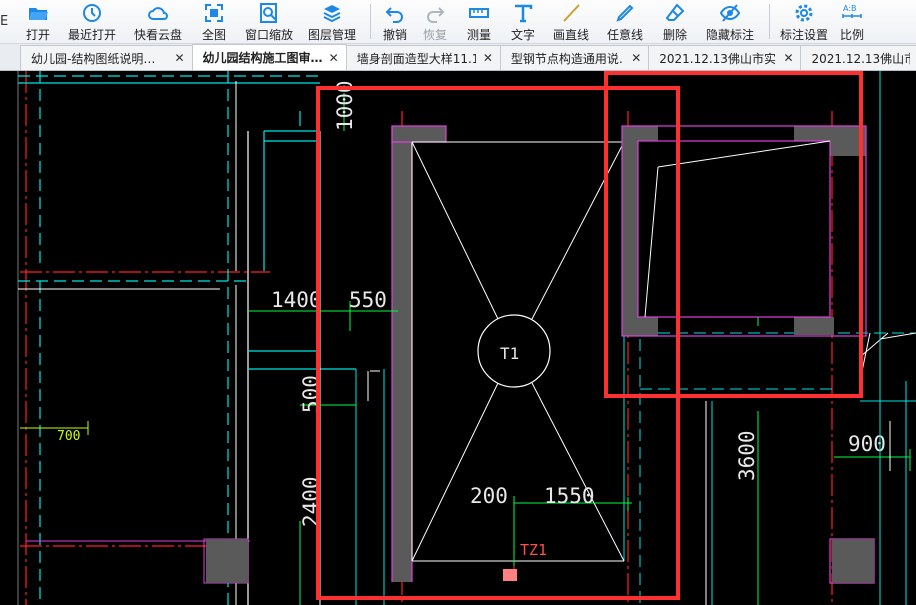  I want to click on dim-700-text: 700, so click(68, 436).